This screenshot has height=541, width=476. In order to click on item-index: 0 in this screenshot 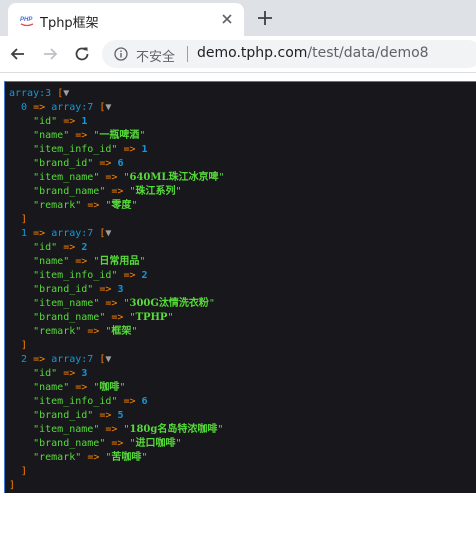, I will do `click(24, 107)`.